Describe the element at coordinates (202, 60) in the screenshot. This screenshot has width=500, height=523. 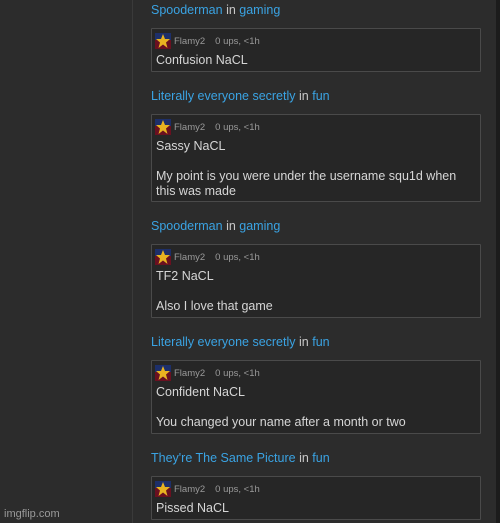
I see `comment-line: Confusion NaCL` at that location.